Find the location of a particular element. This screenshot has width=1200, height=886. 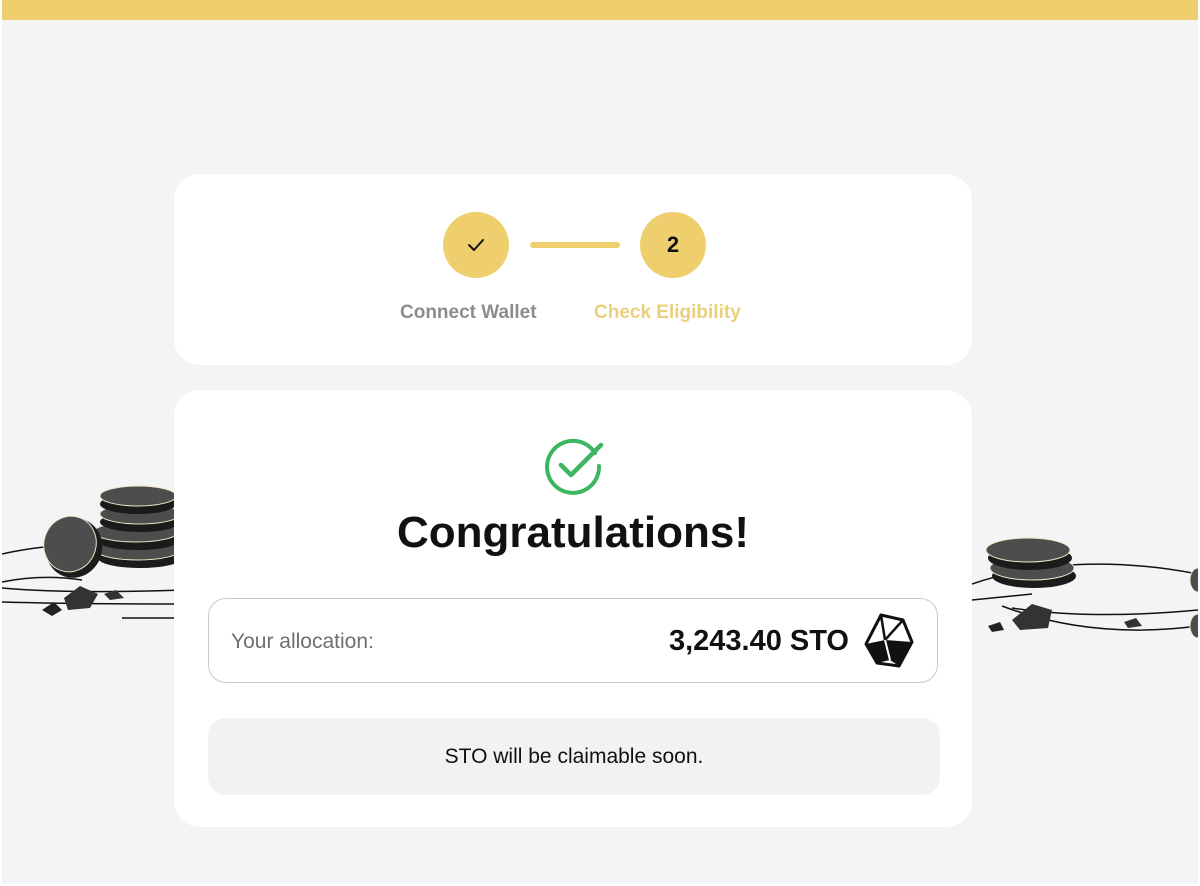

claim-notice: STO will be claimable soon. is located at coordinates (574, 756).